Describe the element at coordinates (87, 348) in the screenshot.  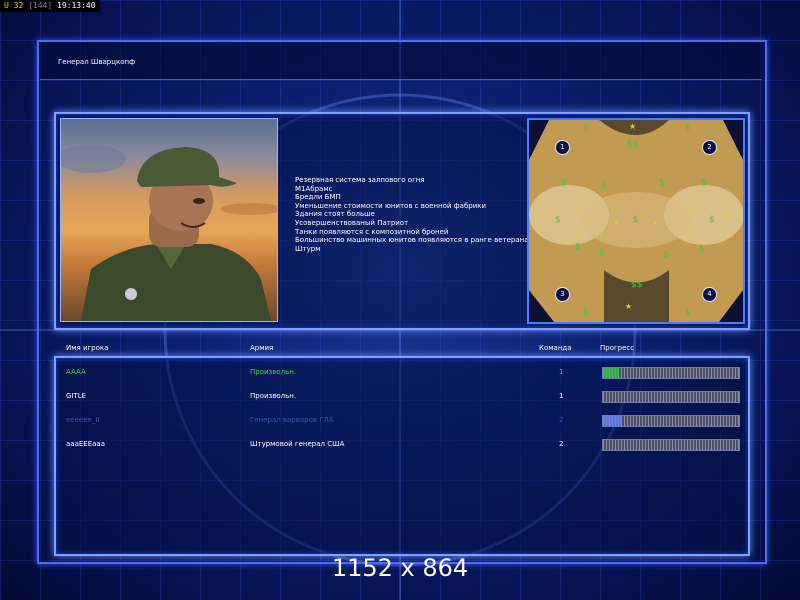
I see `column-header-player-name: Имя игрока` at that location.